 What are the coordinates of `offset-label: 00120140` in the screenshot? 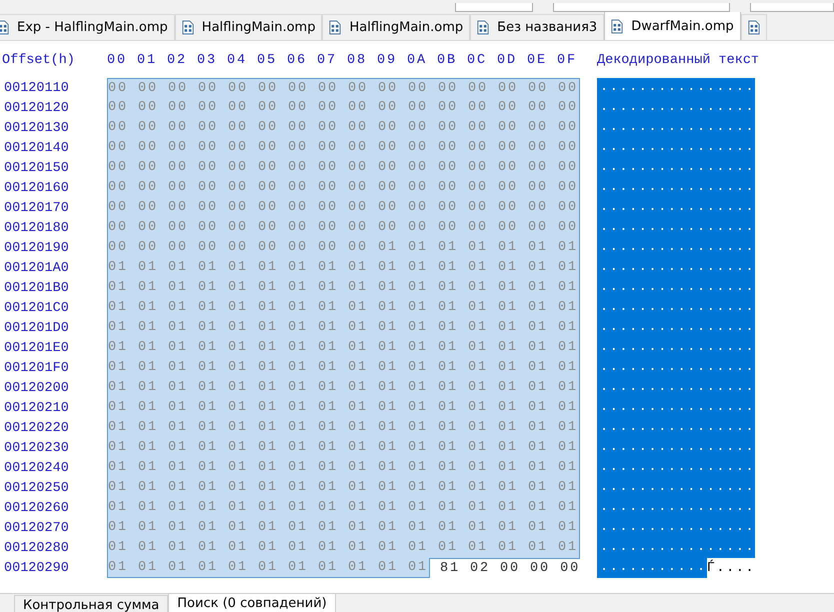 It's located at (36, 148).